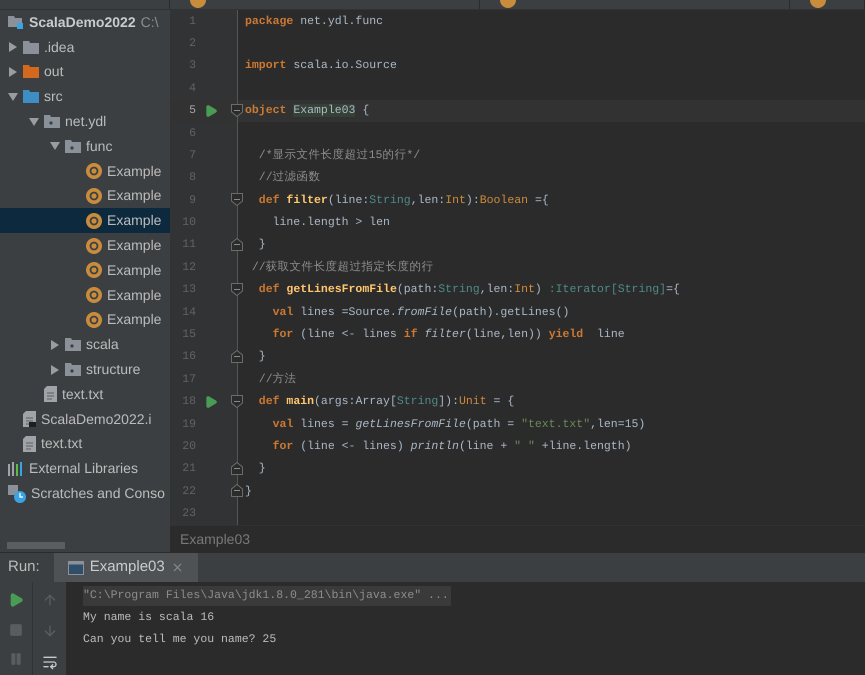 This screenshot has height=675, width=865. Describe the element at coordinates (179, 640) in the screenshot. I see `console-output: Can you tell me you name? 25` at that location.